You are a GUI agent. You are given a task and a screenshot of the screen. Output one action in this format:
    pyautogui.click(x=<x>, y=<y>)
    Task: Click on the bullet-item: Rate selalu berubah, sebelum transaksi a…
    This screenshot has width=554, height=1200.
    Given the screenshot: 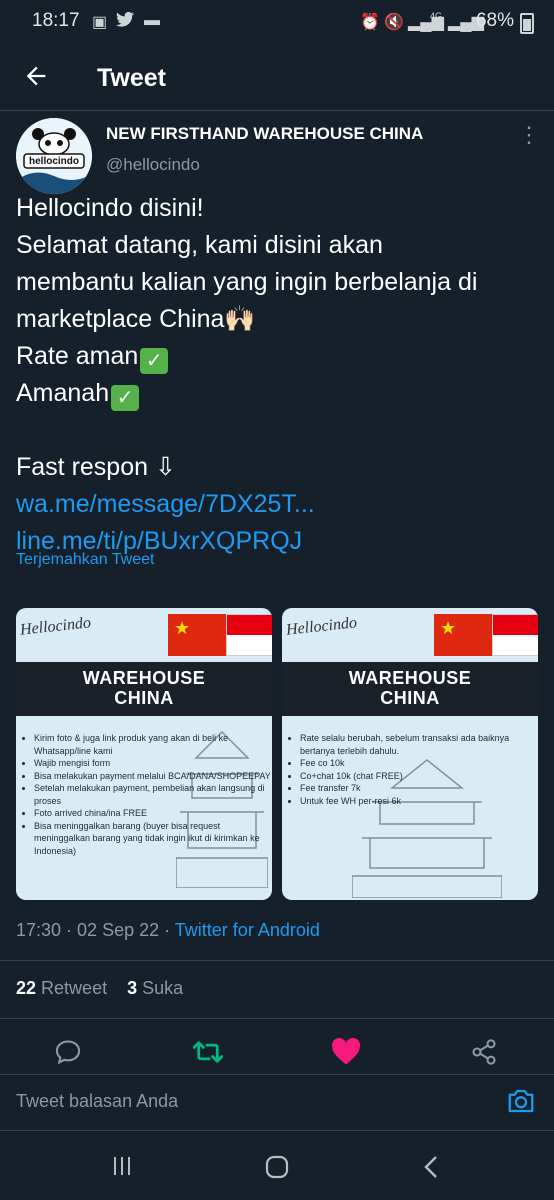 What is the action you would take?
    pyautogui.click(x=419, y=744)
    